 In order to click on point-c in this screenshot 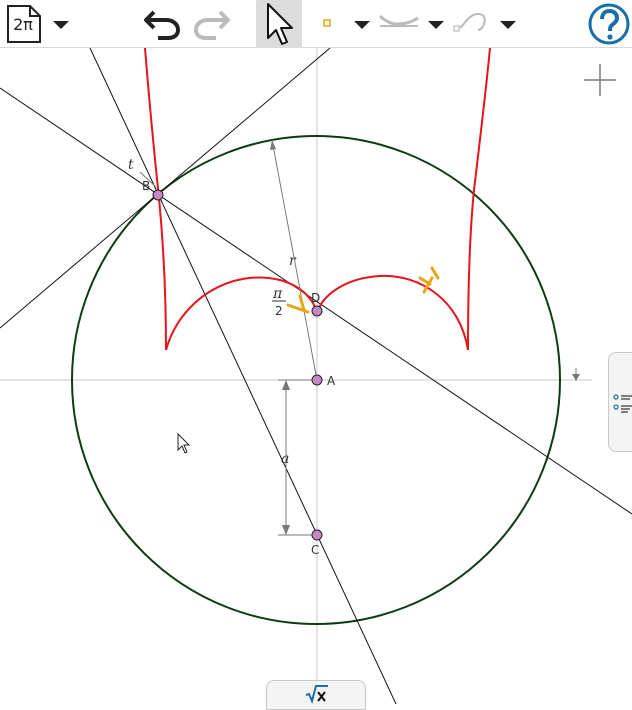, I will do `click(317, 535)`.